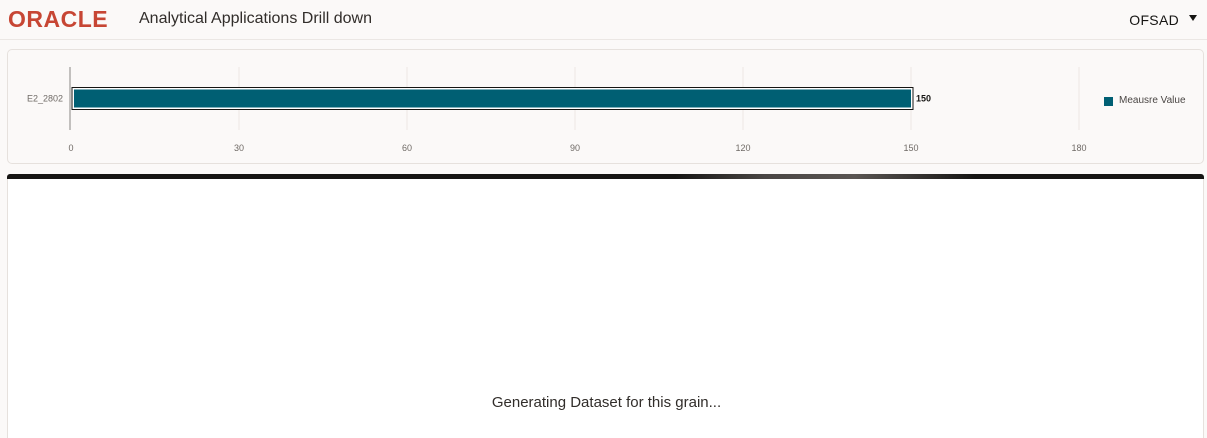 The height and width of the screenshot is (438, 1207). I want to click on chevron-down-icon, so click(1193, 18).